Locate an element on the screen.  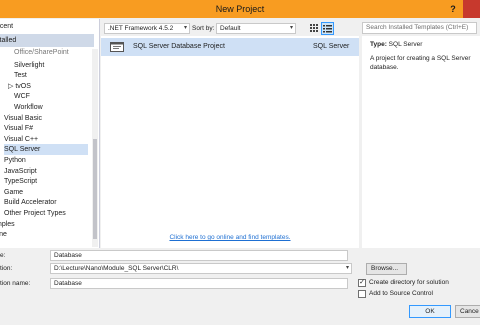
tree-item: Other Project Types is located at coordinates (35, 213).